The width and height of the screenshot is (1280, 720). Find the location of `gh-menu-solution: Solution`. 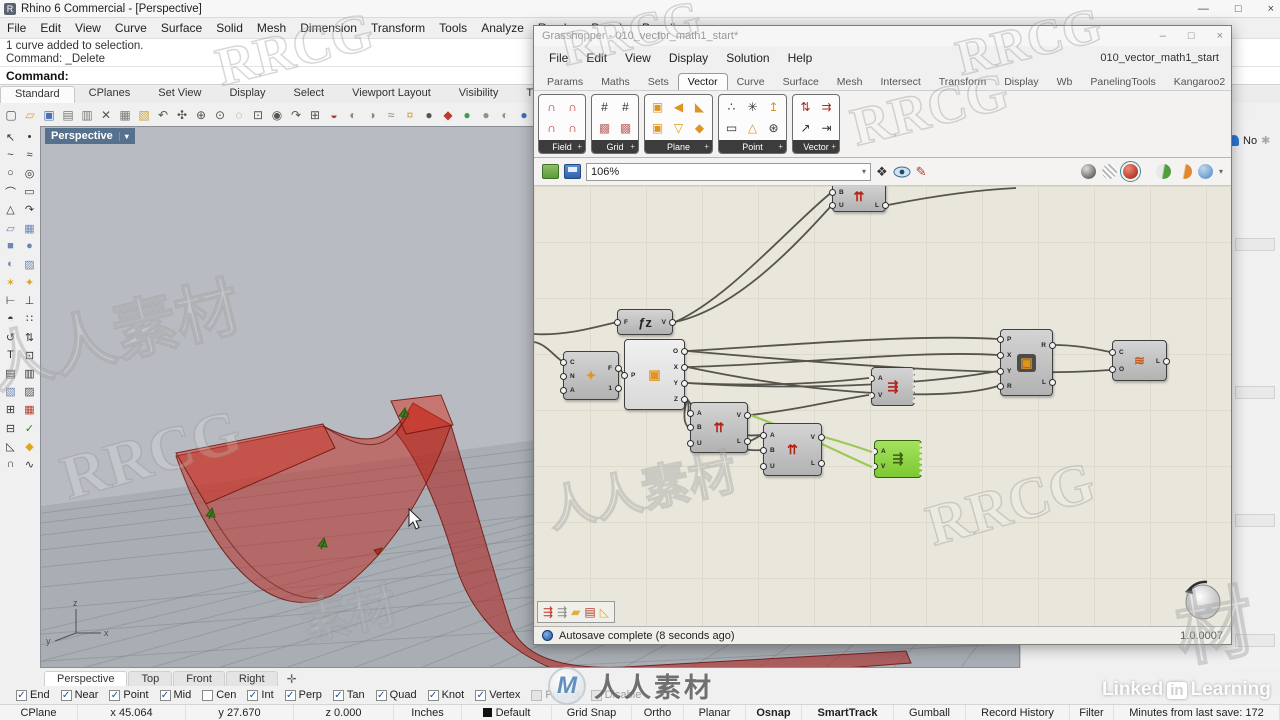

gh-menu-solution: Solution is located at coordinates (747, 58).